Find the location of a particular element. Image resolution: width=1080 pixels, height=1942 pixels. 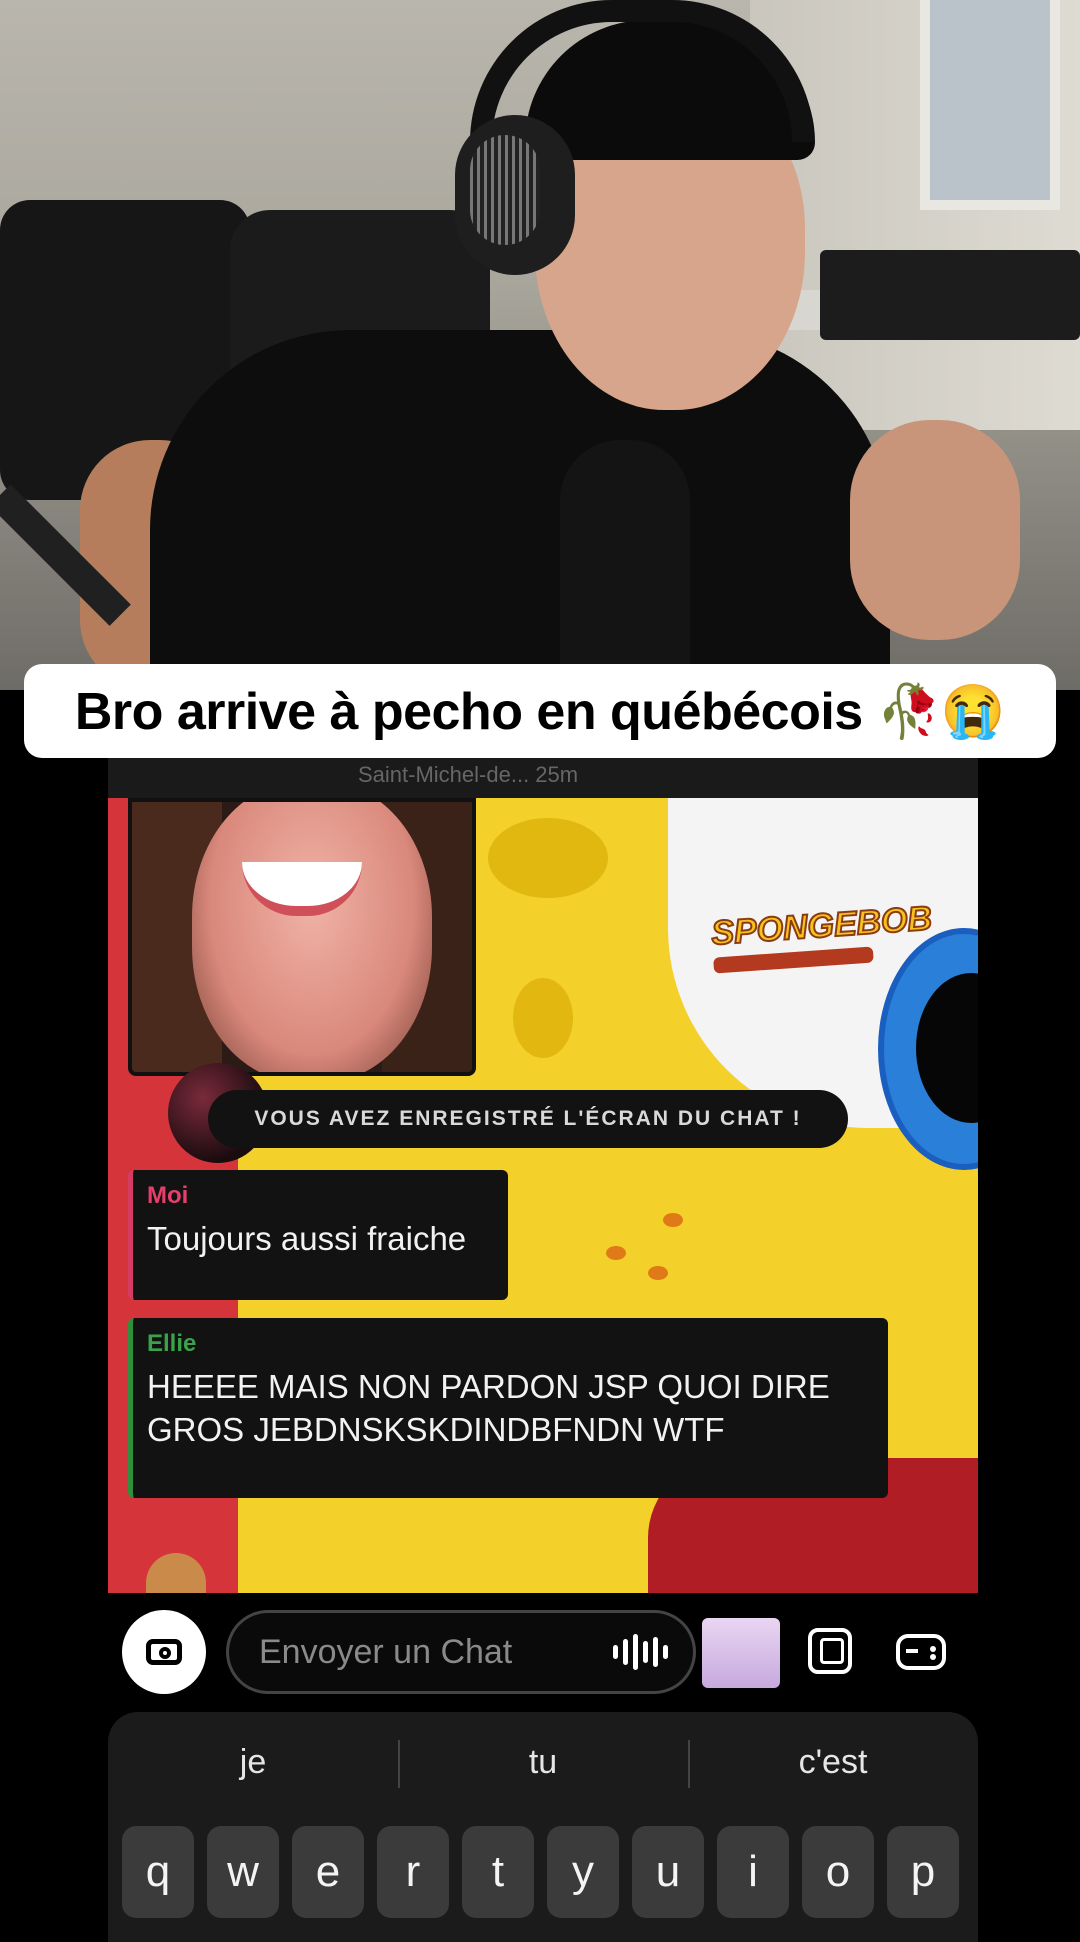

suggestion-item: c'est is located at coordinates (833, 1762).